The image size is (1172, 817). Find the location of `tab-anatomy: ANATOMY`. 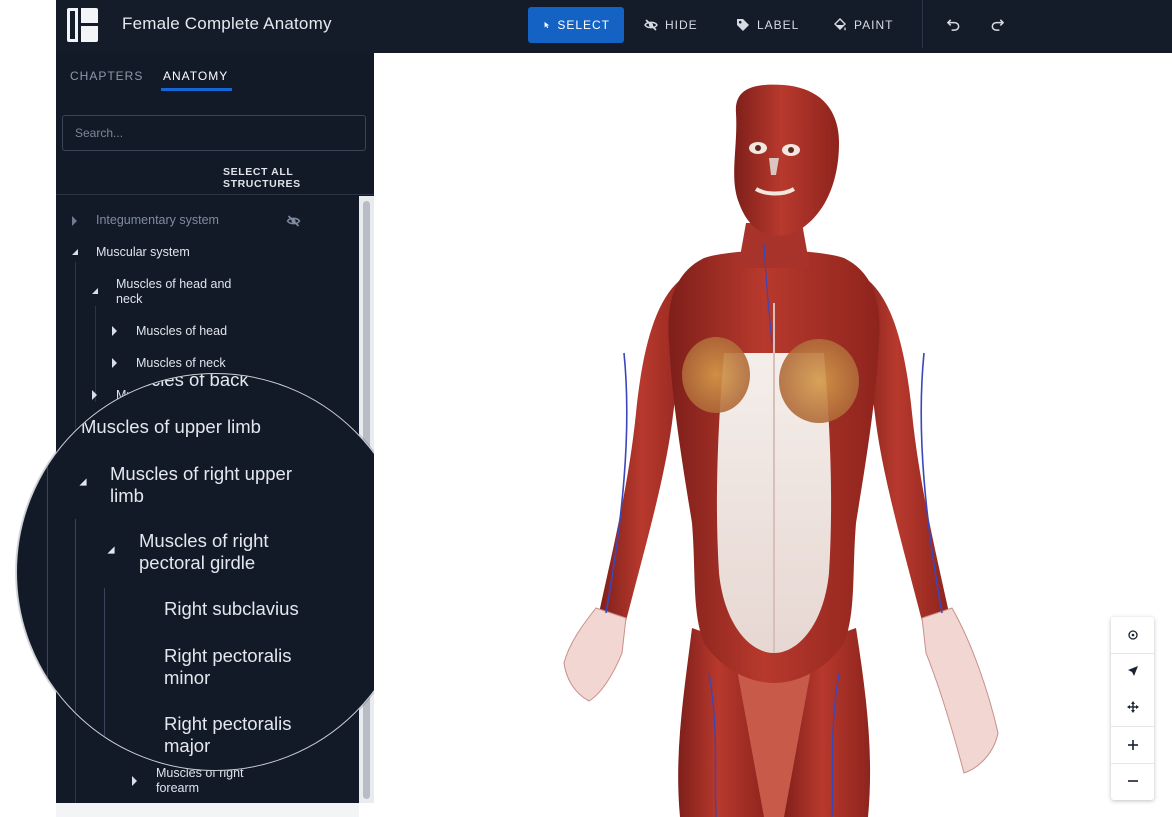

tab-anatomy: ANATOMY is located at coordinates (195, 76).